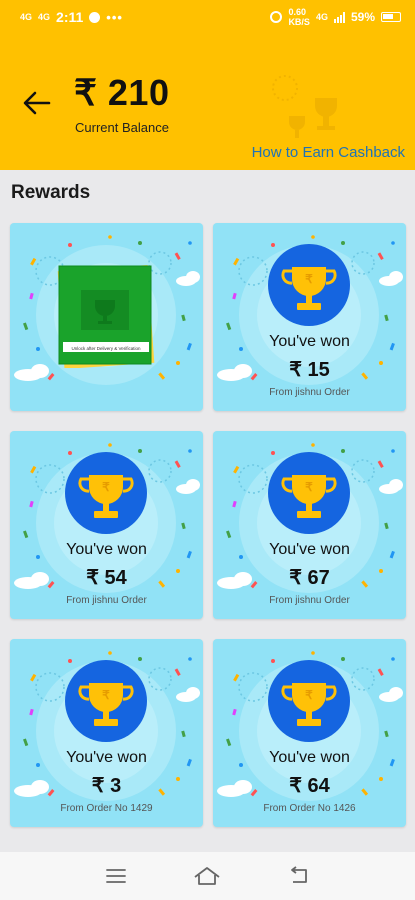  I want to click on trophy-decoration-icon, so click(304, 106).